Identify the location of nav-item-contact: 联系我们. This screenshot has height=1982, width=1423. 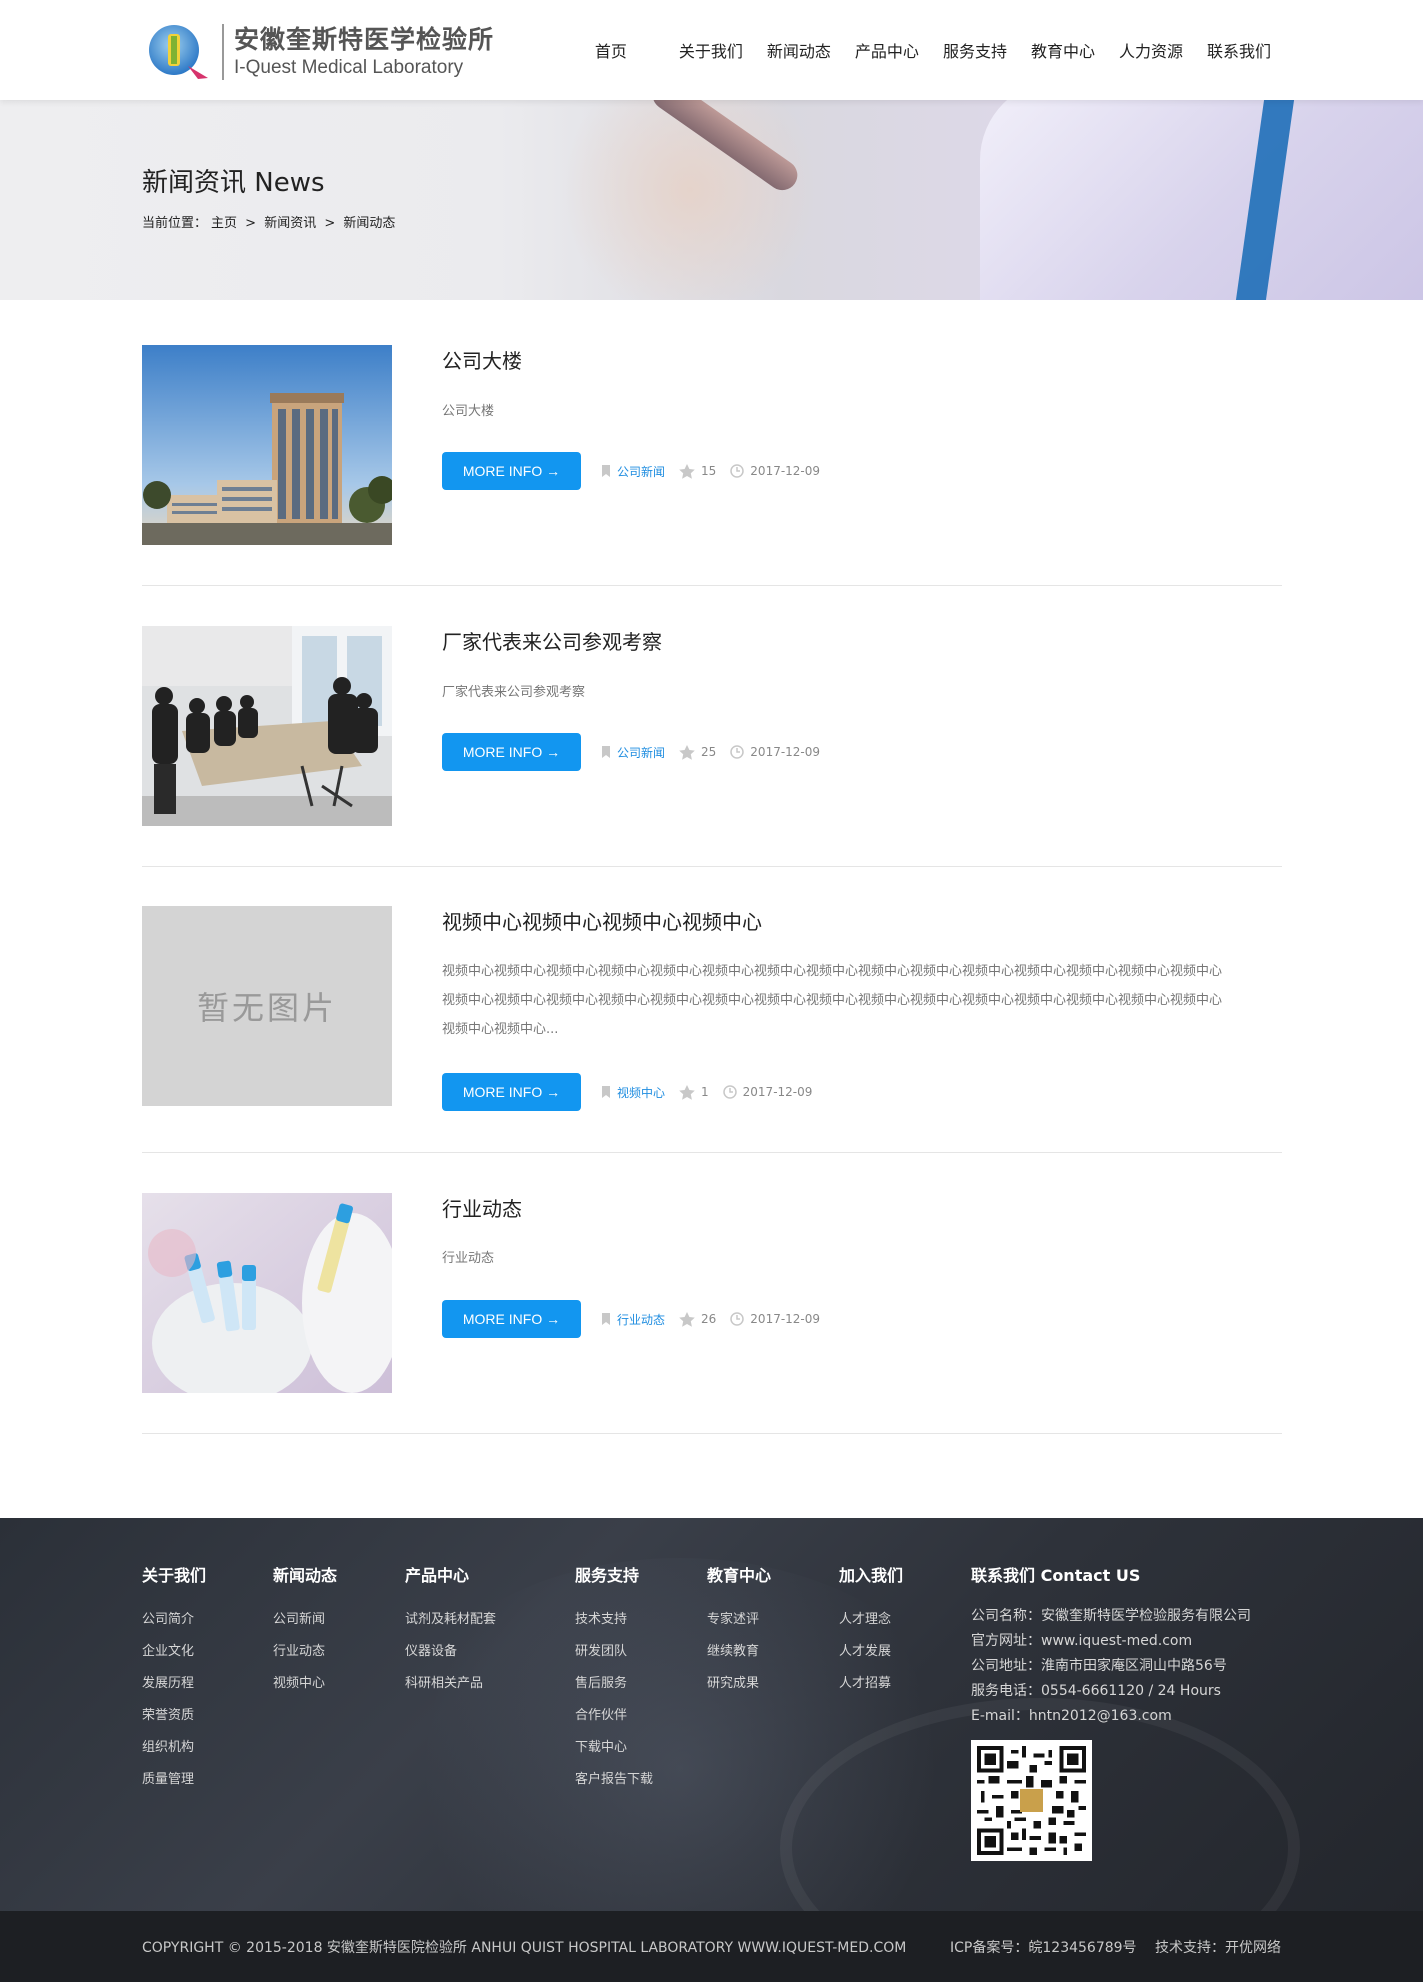
(1239, 50).